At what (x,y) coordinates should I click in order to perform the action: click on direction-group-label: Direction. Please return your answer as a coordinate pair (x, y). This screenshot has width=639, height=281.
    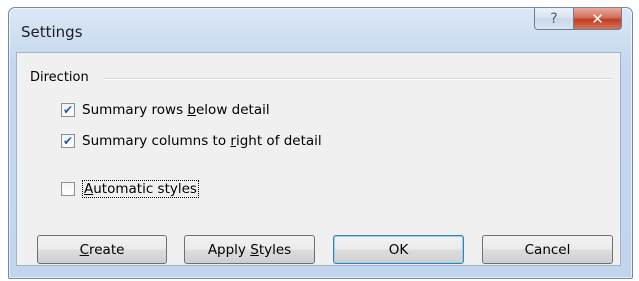
    Looking at the image, I should click on (59, 77).